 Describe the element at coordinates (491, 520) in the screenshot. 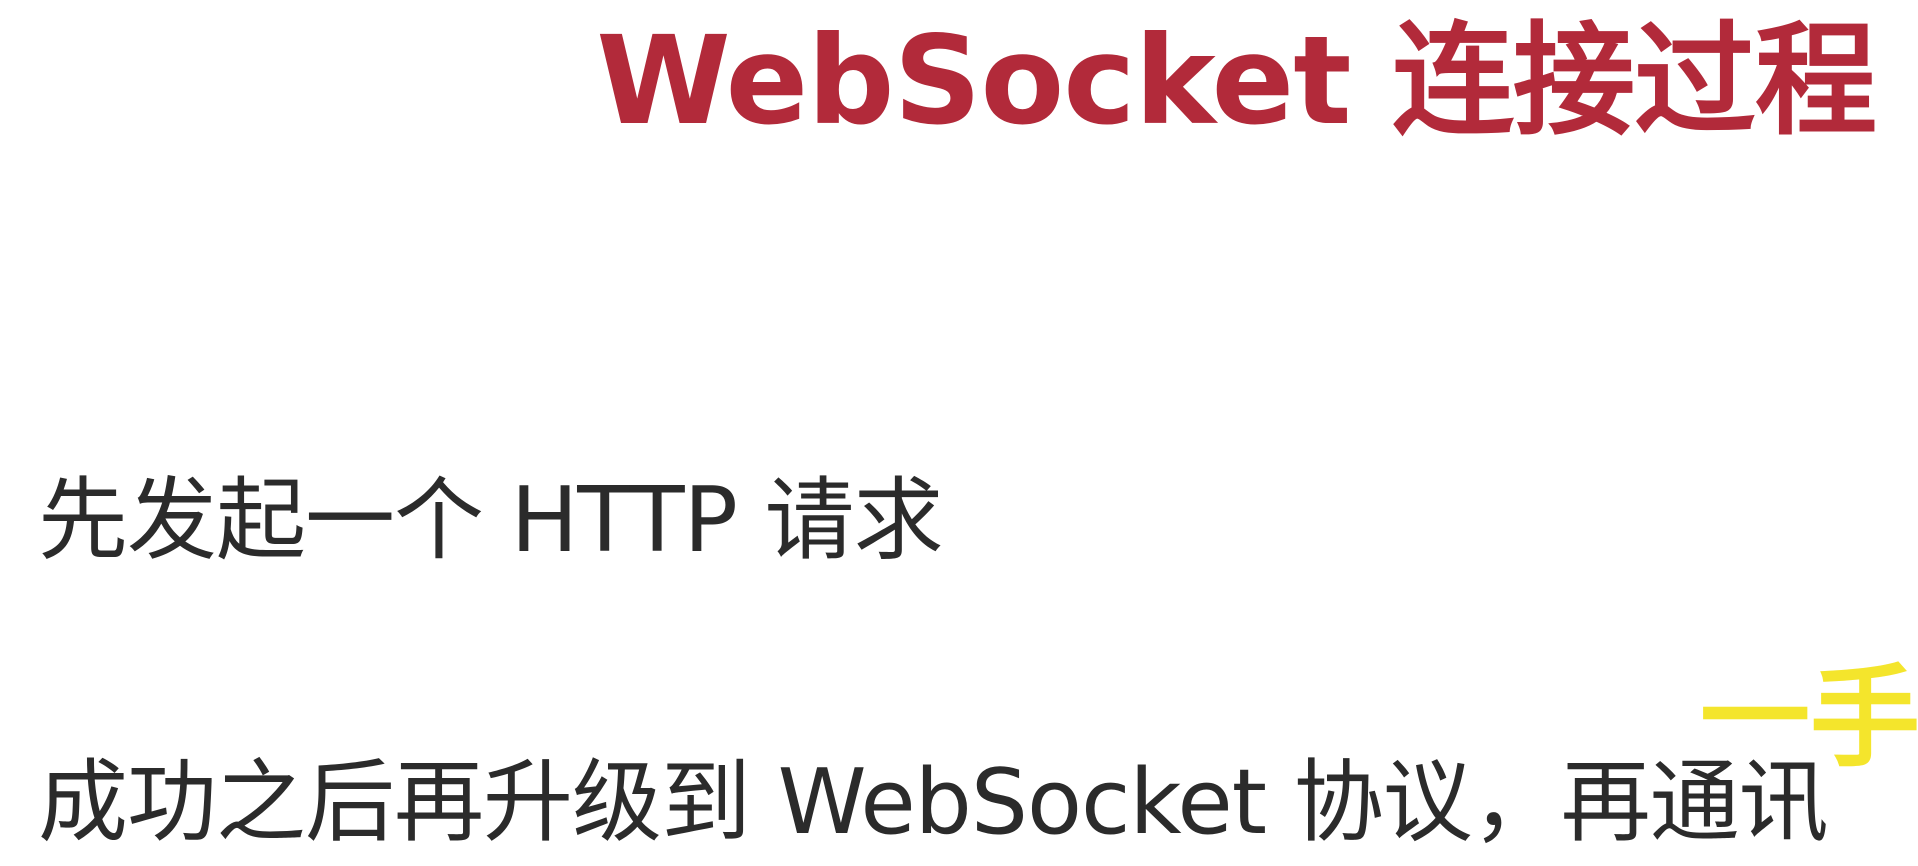

I see `bullet-http-request: 先发起一个 HTTP 请求` at that location.